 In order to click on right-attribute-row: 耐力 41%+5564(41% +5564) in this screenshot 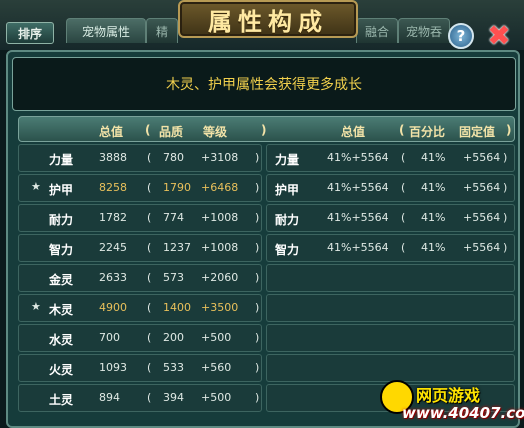, I will do `click(390, 218)`.